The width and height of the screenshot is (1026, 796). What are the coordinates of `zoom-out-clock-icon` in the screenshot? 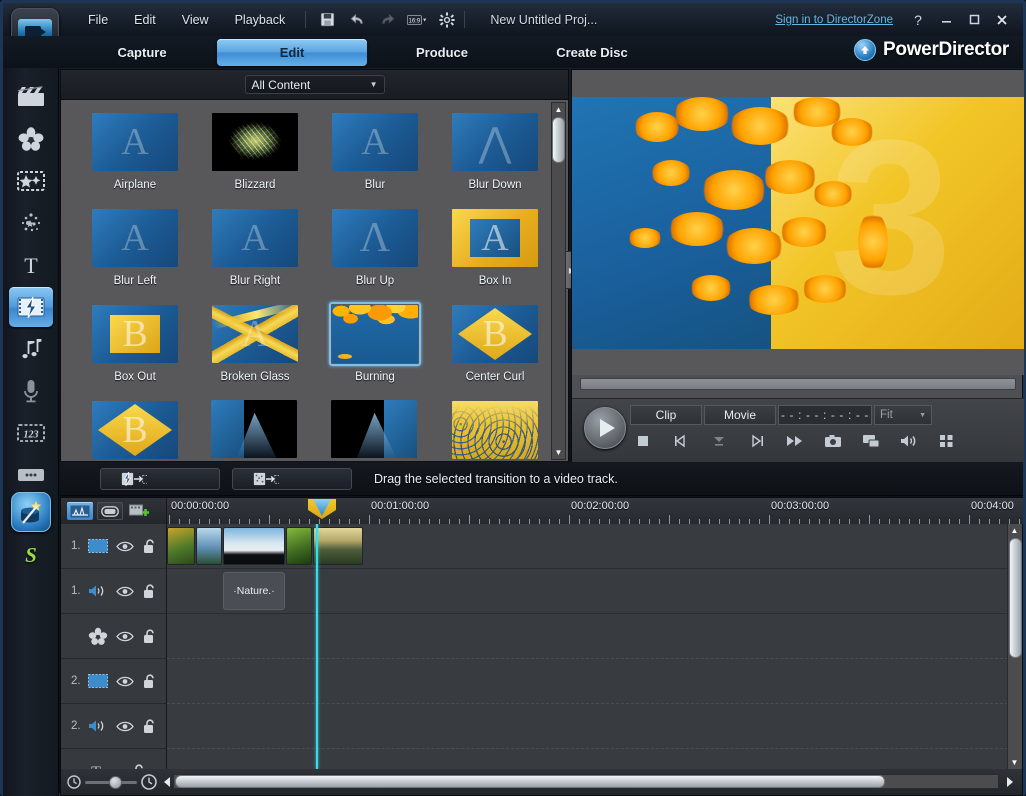 It's located at (74, 782).